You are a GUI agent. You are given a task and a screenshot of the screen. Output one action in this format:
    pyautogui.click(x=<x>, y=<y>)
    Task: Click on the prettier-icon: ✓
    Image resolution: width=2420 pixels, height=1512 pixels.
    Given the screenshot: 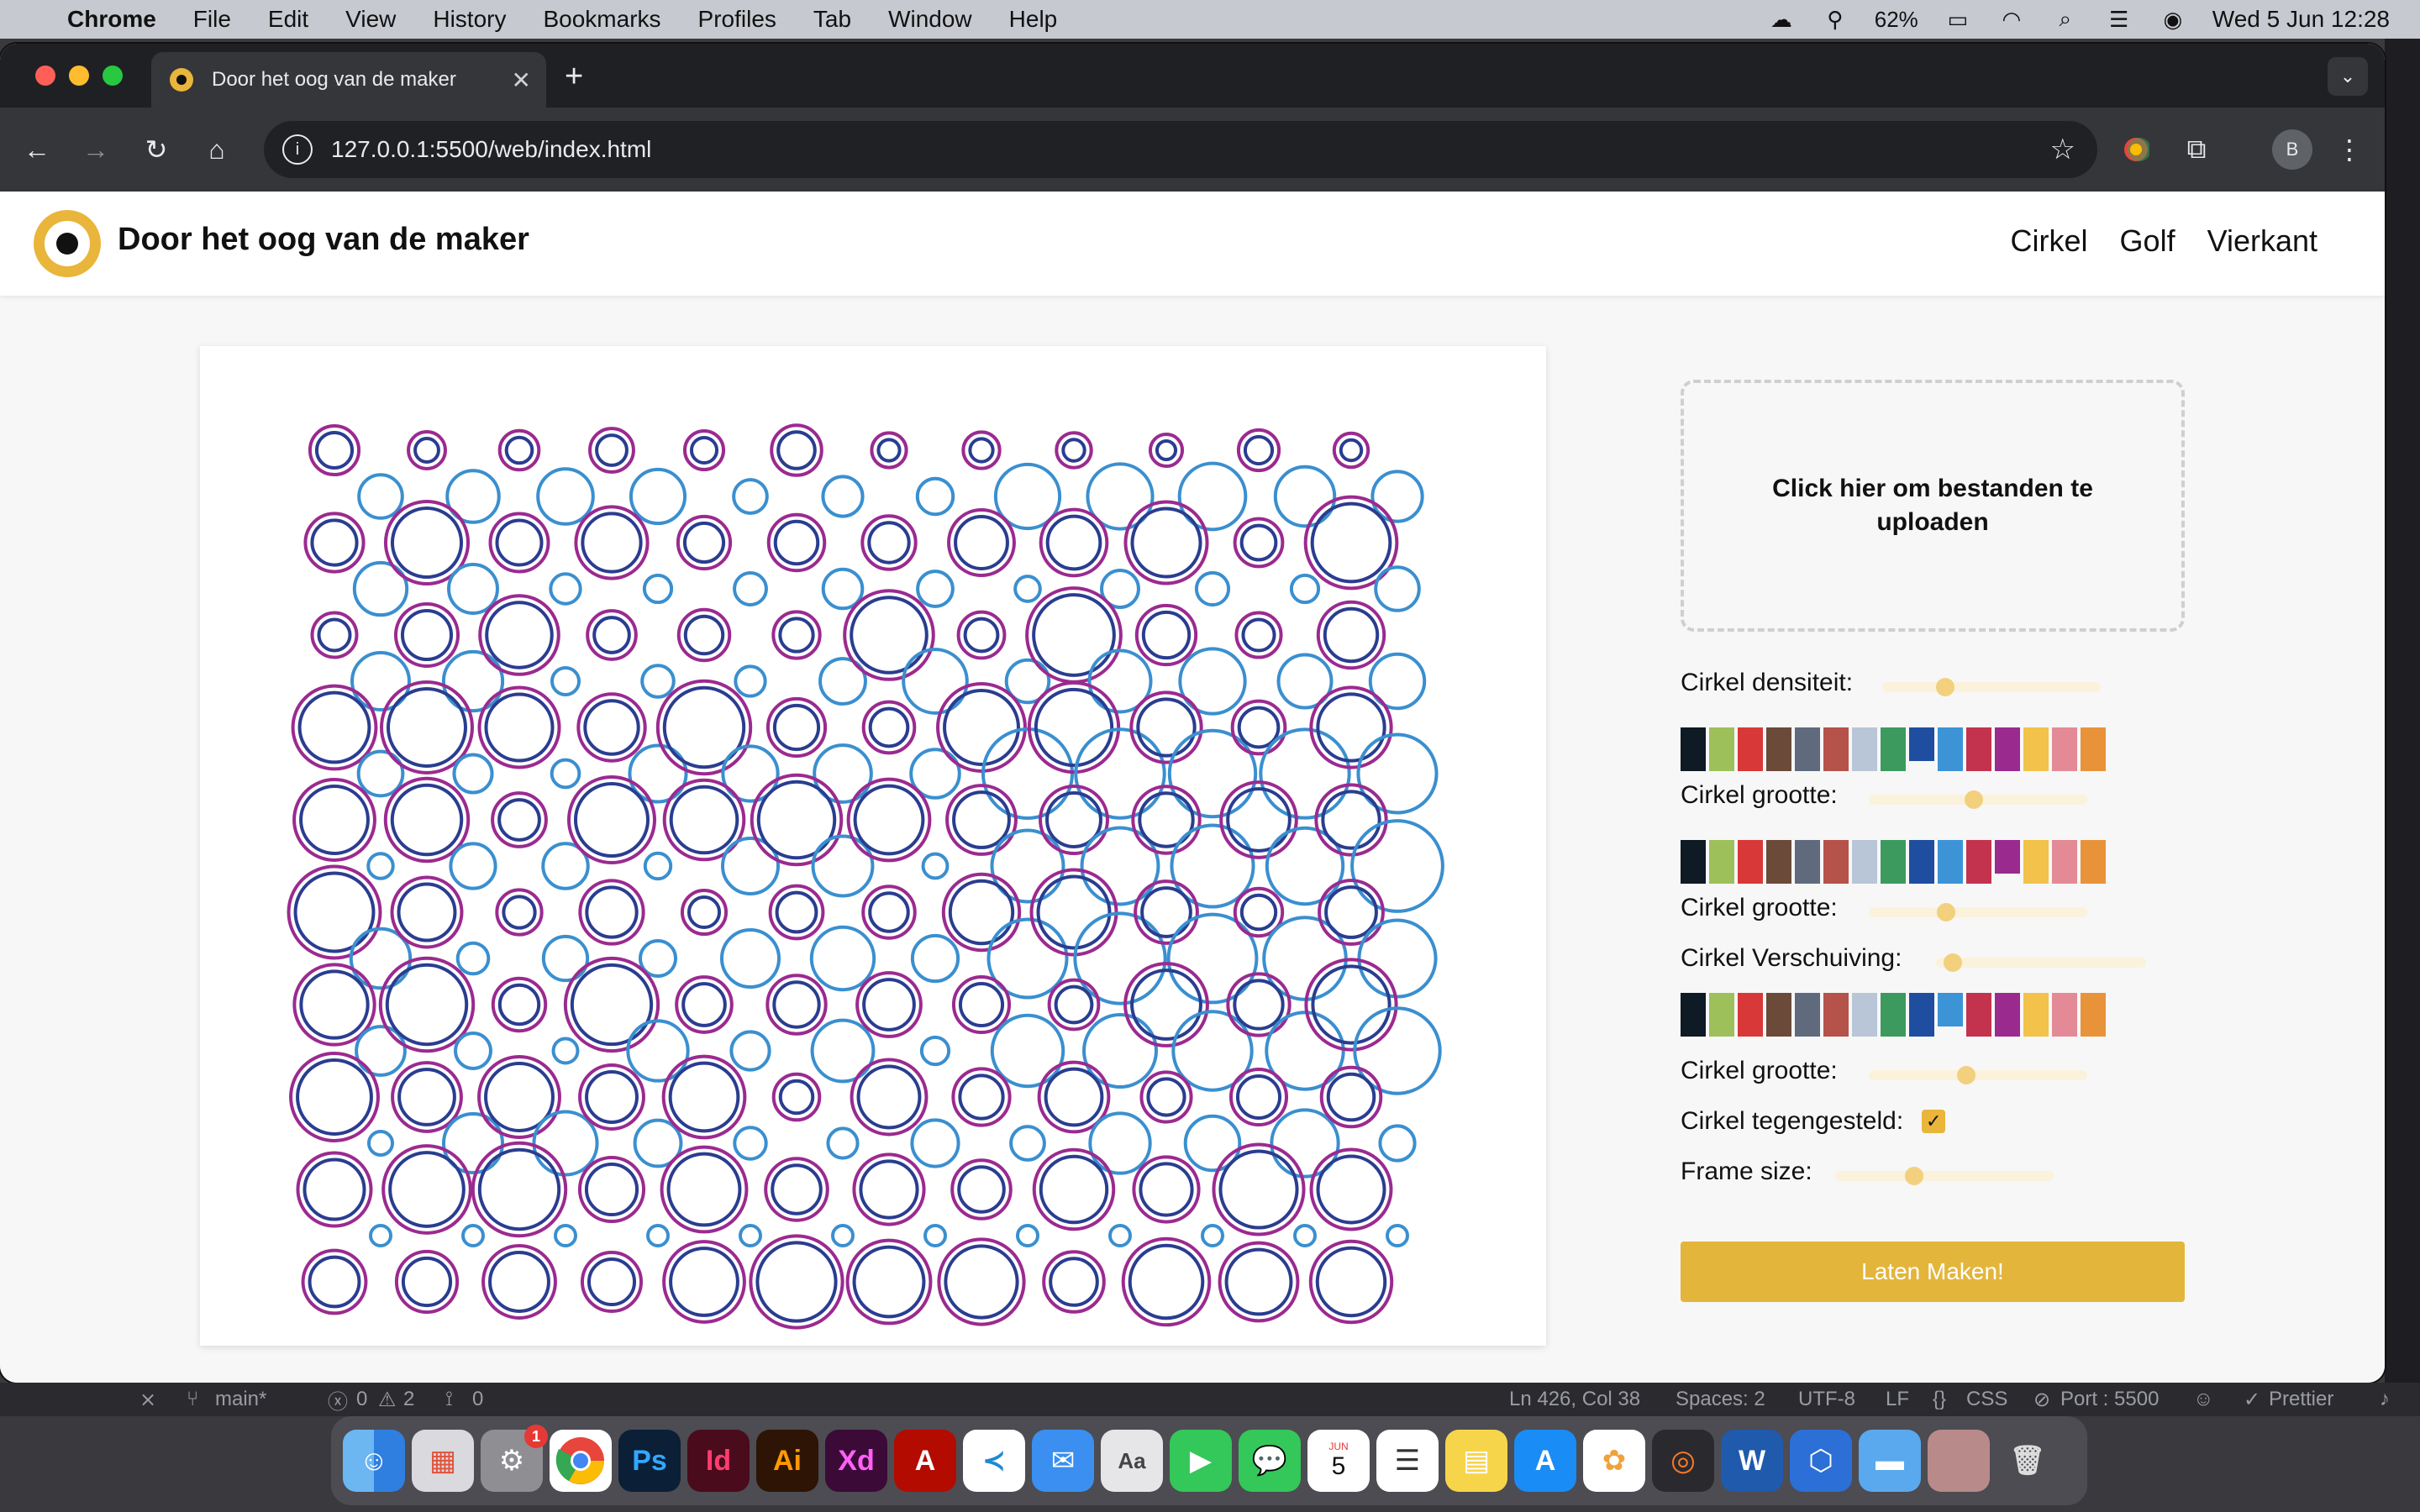 What is the action you would take?
    pyautogui.click(x=2252, y=1400)
    